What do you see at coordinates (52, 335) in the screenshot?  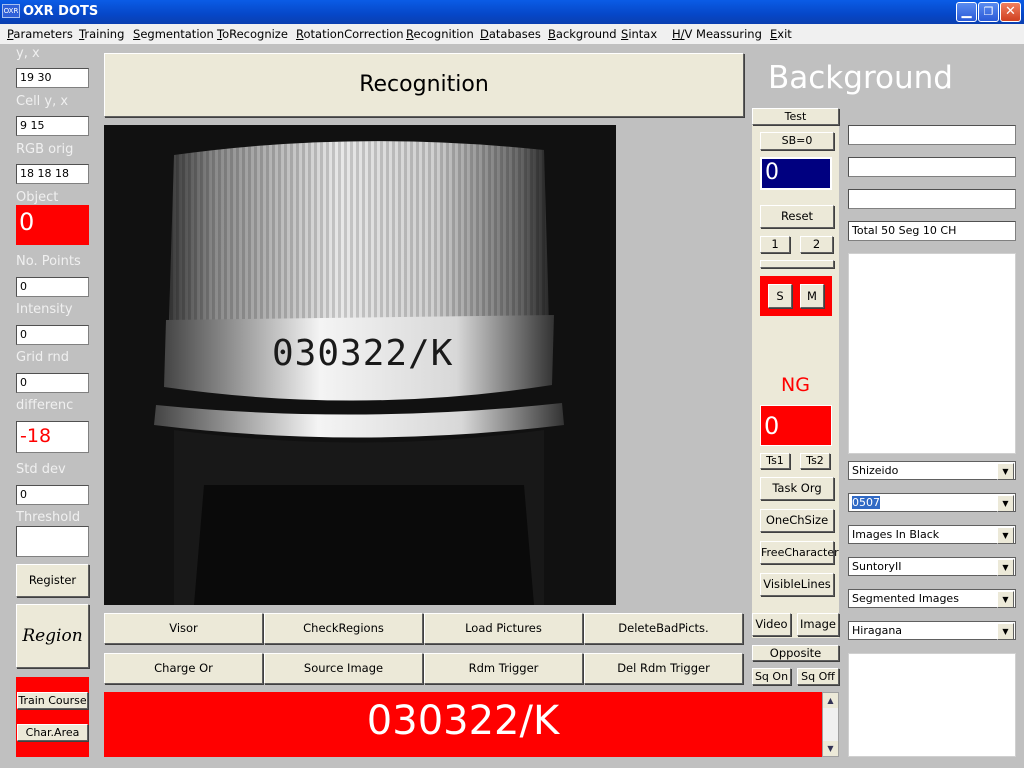 I see `intensity-field: 0` at bounding box center [52, 335].